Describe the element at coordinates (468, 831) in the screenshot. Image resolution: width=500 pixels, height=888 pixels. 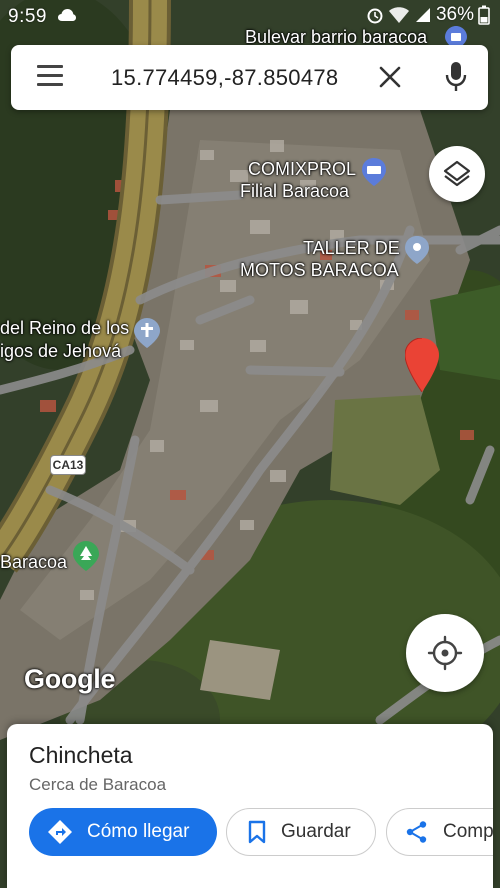
I see `share-label: Compartir` at that location.